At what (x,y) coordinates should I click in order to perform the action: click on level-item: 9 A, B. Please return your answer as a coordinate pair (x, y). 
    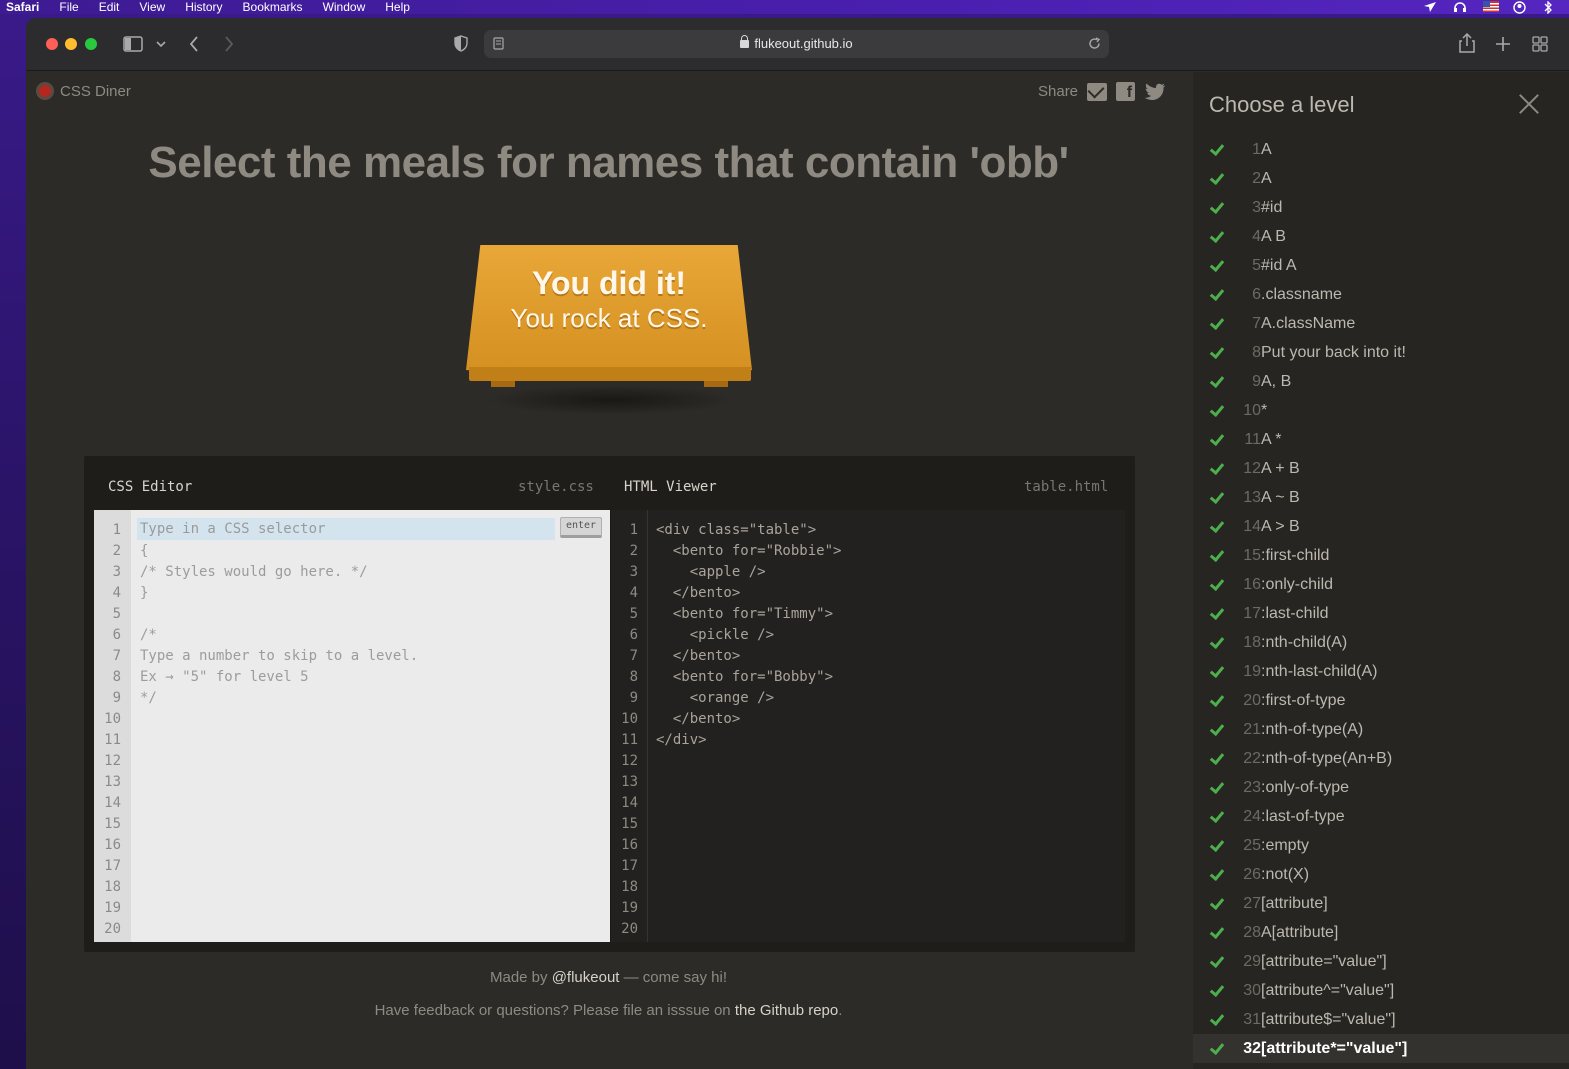
    Looking at the image, I should click on (1381, 381).